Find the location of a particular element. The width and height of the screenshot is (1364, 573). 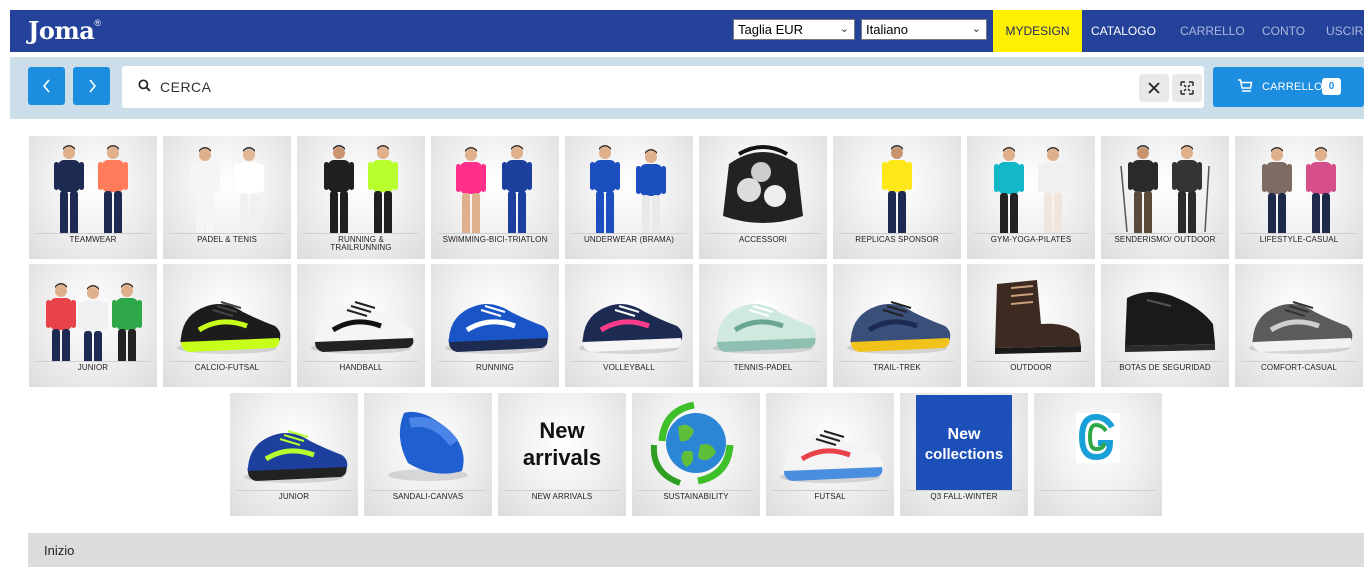

svg-text: arrivals is located at coordinates (562, 457).